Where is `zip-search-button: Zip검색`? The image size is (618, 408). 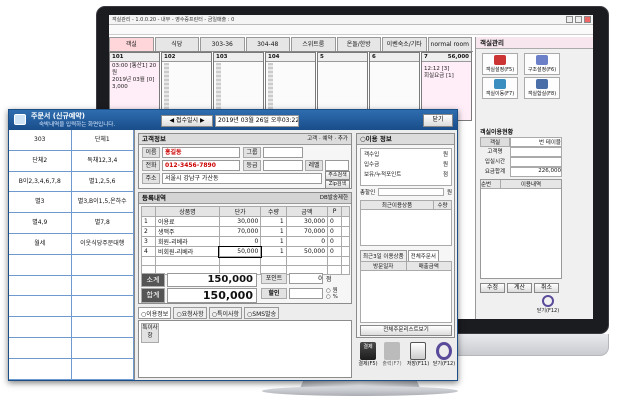
zip-search-button: Zip검색 is located at coordinates (337, 184).